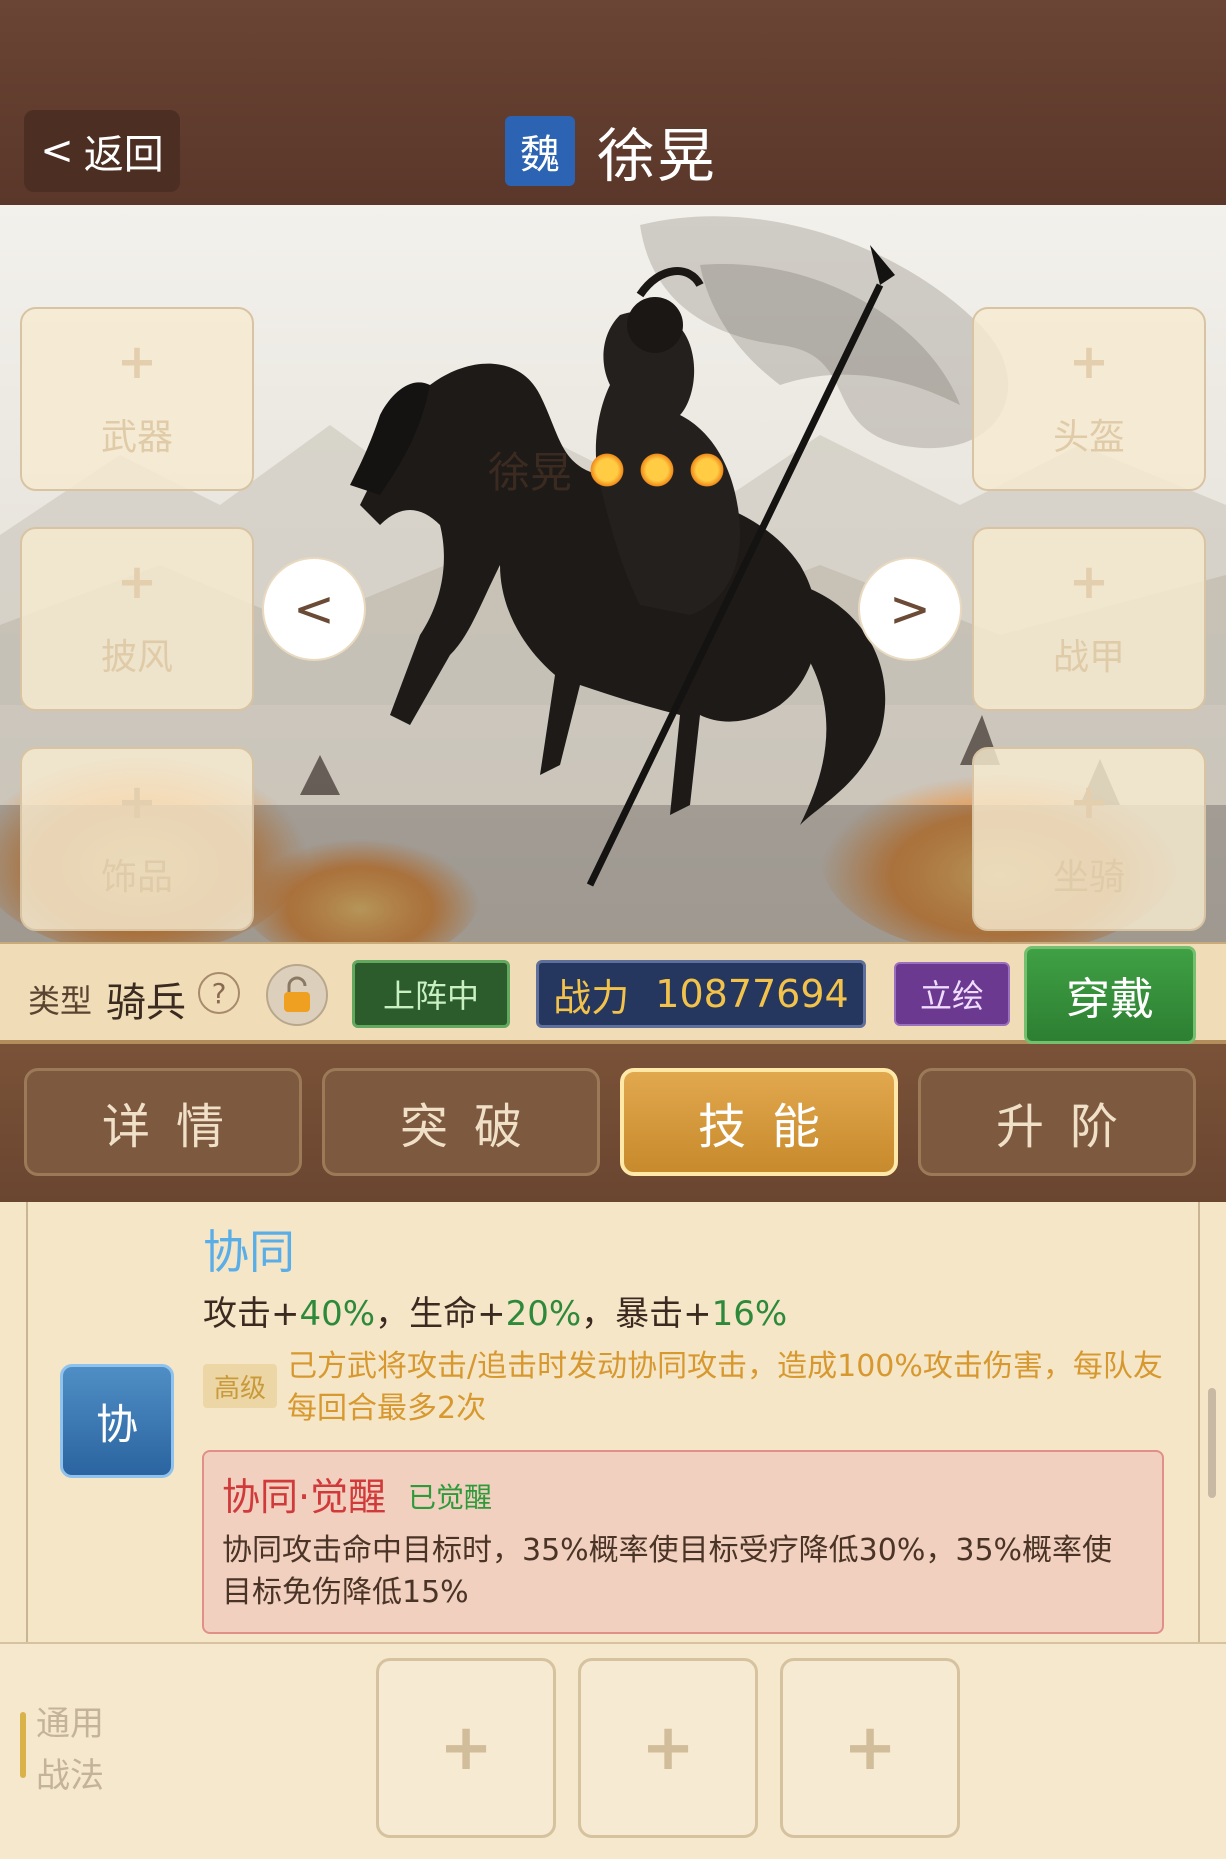  What do you see at coordinates (123, 155) in the screenshot?
I see `back-label: 返回` at bounding box center [123, 155].